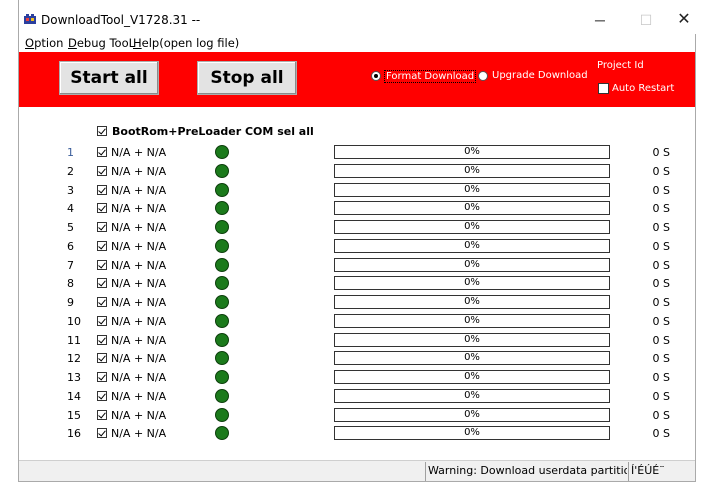 This screenshot has width=717, height=500. What do you see at coordinates (540, 75) in the screenshot?
I see `upgrade-download-label: Upgrade Download` at bounding box center [540, 75].